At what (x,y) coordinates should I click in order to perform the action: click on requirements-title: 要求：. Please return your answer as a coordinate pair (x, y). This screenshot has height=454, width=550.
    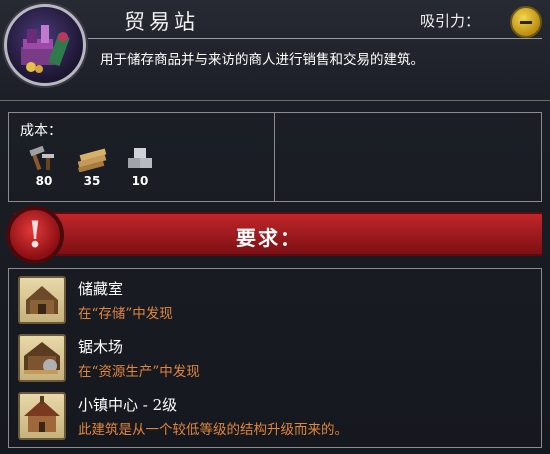
    Looking at the image, I should click on (269, 238).